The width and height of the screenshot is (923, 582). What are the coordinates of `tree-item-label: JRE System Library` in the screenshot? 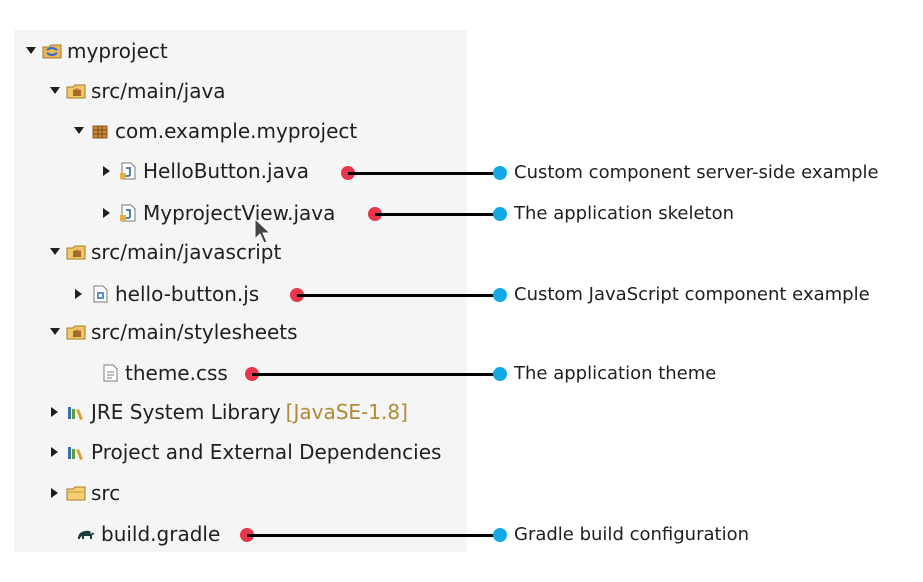 It's located at (186, 412).